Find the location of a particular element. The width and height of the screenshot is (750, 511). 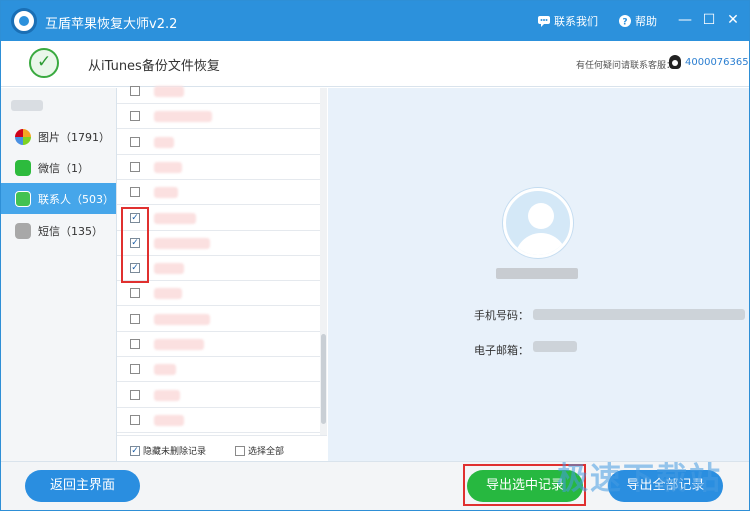

help-icon: ? is located at coordinates (625, 21).